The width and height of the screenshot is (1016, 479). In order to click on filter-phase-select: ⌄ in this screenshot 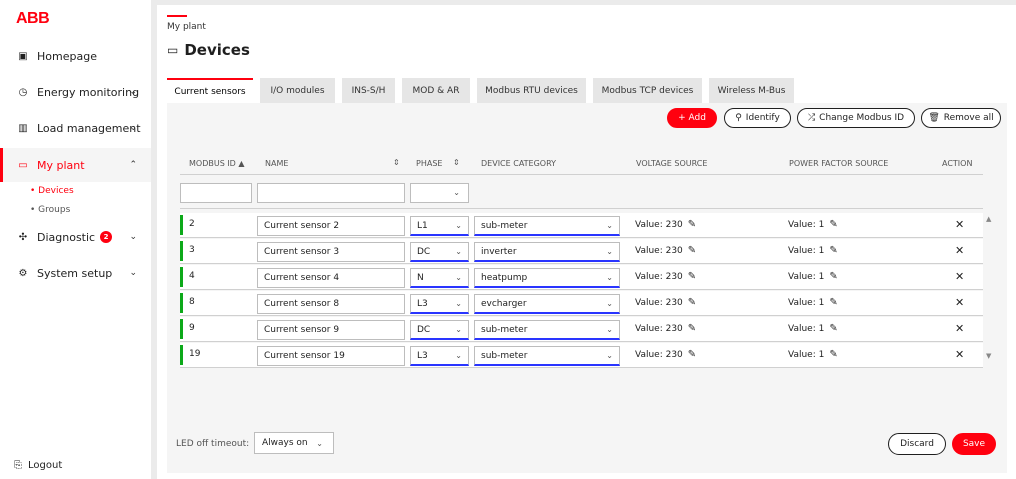, I will do `click(439, 193)`.